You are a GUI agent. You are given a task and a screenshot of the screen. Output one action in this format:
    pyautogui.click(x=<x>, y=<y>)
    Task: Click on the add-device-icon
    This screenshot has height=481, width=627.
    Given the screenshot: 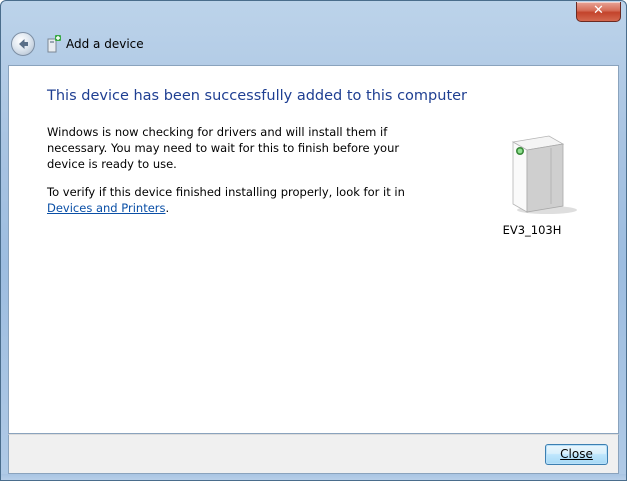 What is the action you would take?
    pyautogui.click(x=54, y=44)
    